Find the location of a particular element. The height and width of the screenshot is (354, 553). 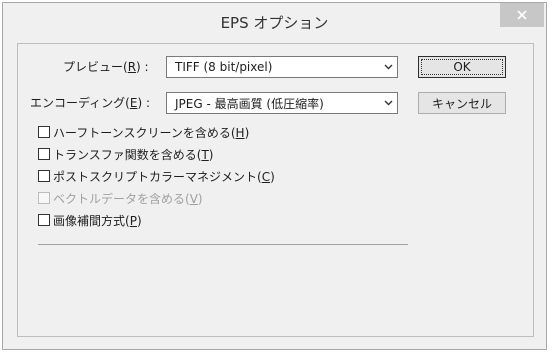

title-bar: EPS オプション is located at coordinates (274, 20).